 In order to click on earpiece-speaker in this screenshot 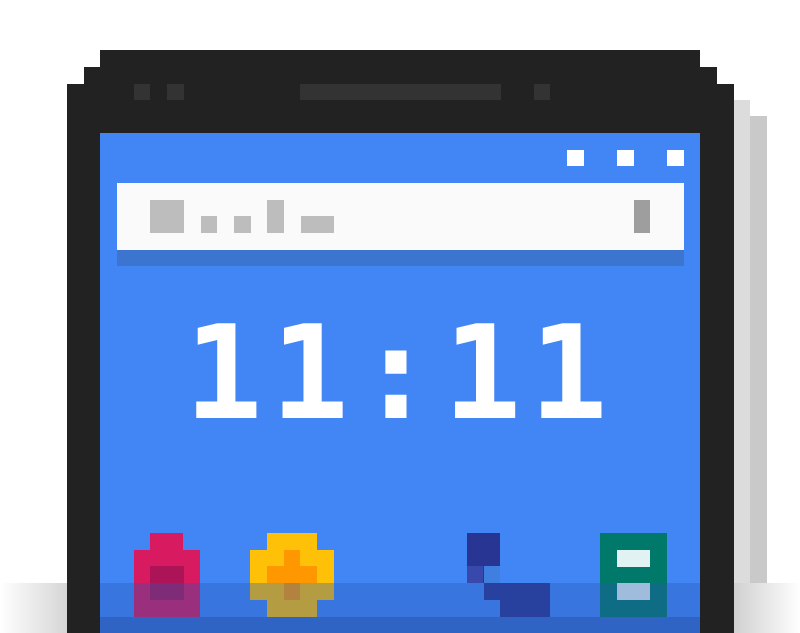, I will do `click(400, 92)`.